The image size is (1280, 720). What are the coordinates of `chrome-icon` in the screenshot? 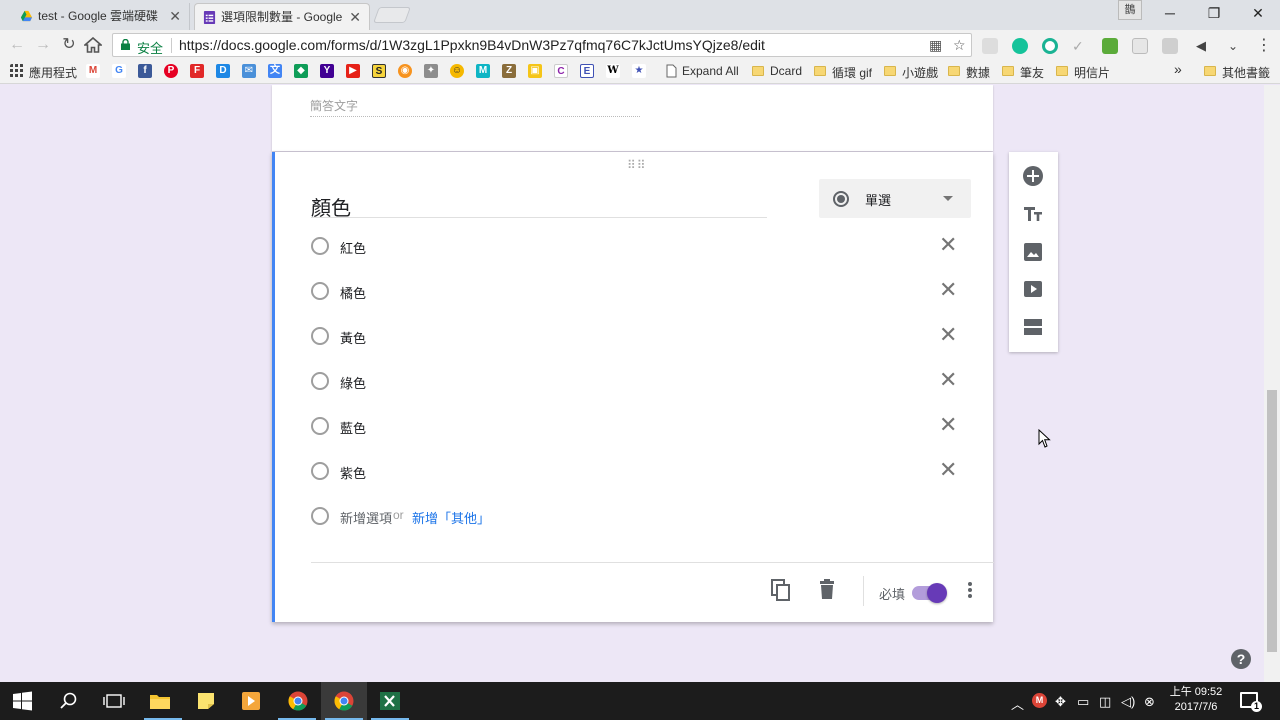 It's located at (298, 701).